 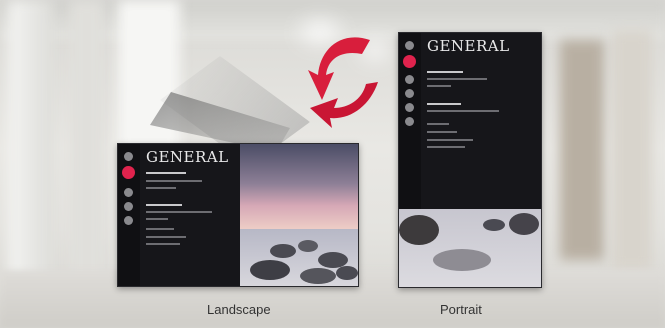 What do you see at coordinates (461, 309) in the screenshot?
I see `portrait-caption: Portrait` at bounding box center [461, 309].